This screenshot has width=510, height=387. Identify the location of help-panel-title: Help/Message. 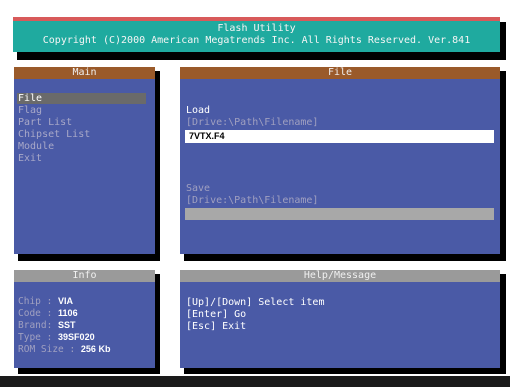
(340, 276).